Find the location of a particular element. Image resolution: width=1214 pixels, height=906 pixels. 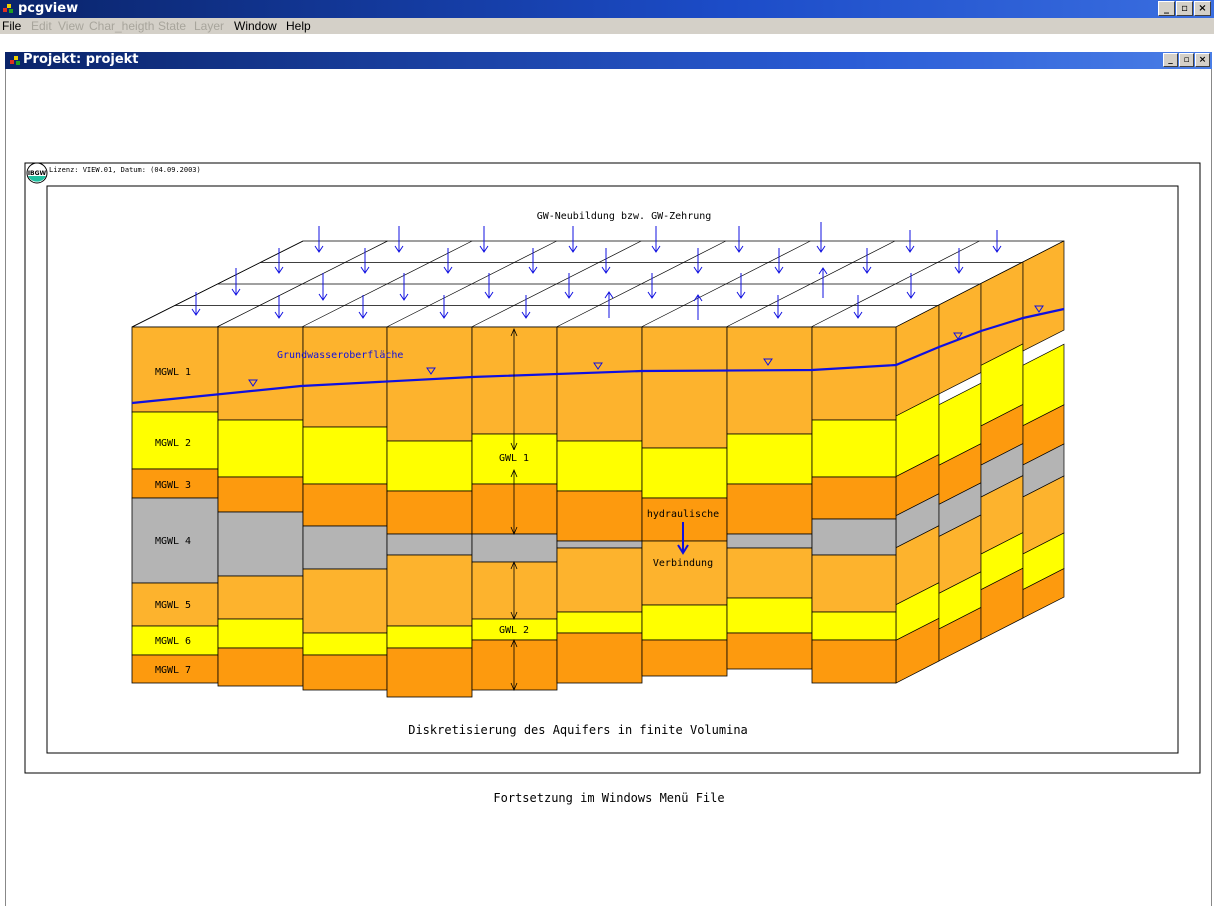

minimize-button: _ is located at coordinates (1166, 8).